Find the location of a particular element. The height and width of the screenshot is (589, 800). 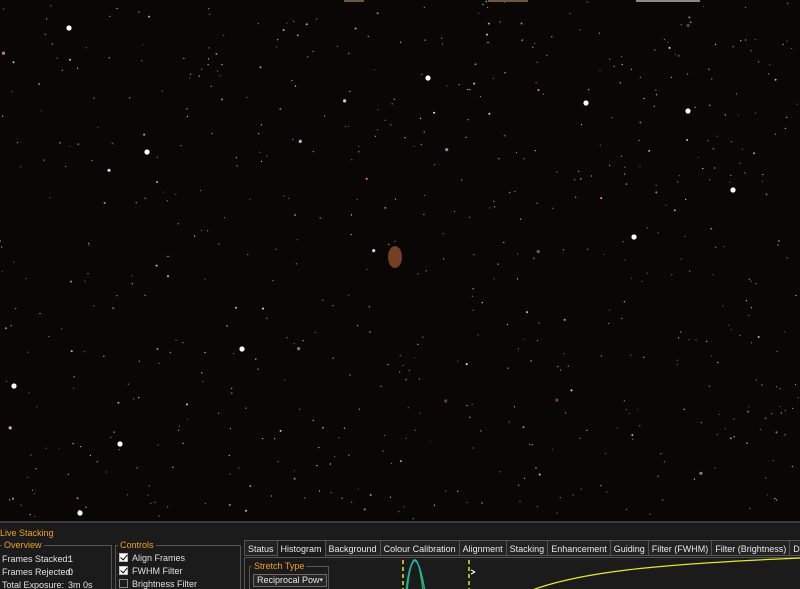

cursor-arrow-icon is located at coordinates (473, 572).